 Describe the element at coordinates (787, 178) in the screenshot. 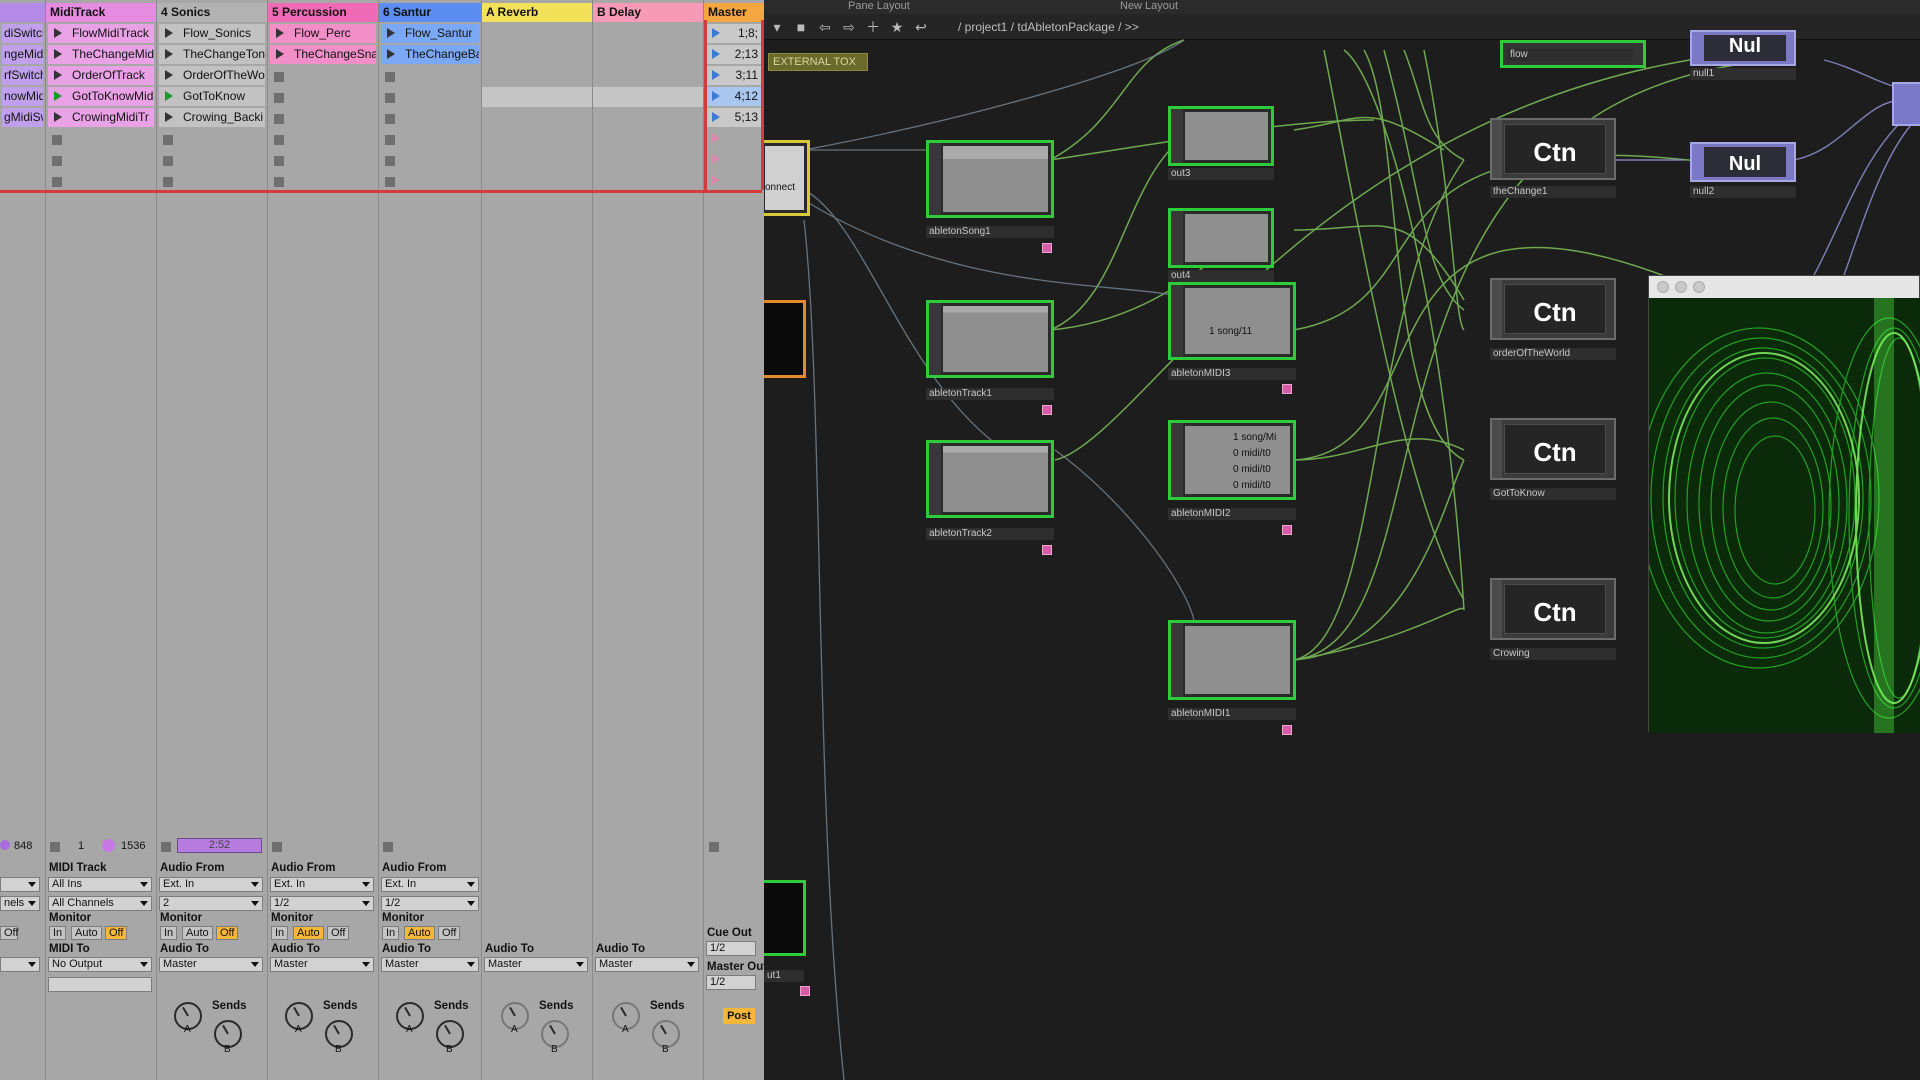

I see `connect-node: onnect` at that location.